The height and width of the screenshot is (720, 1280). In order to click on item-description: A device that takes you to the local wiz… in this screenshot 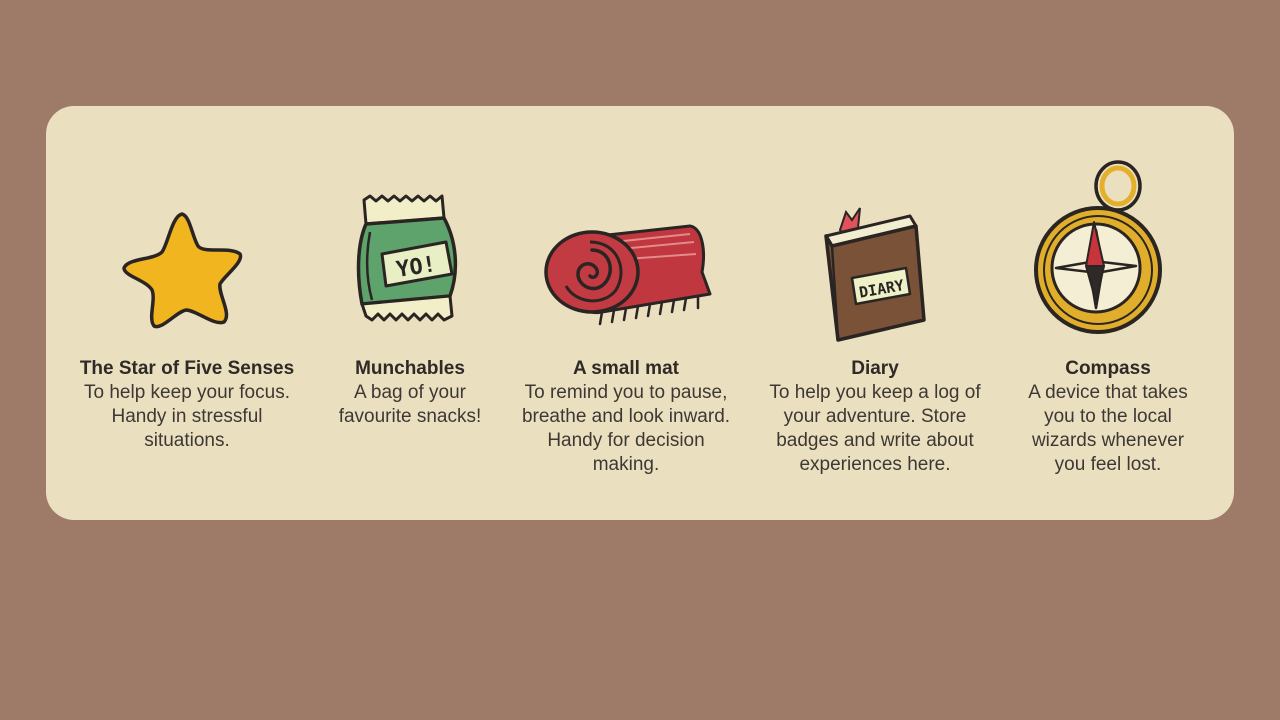, I will do `click(1108, 428)`.